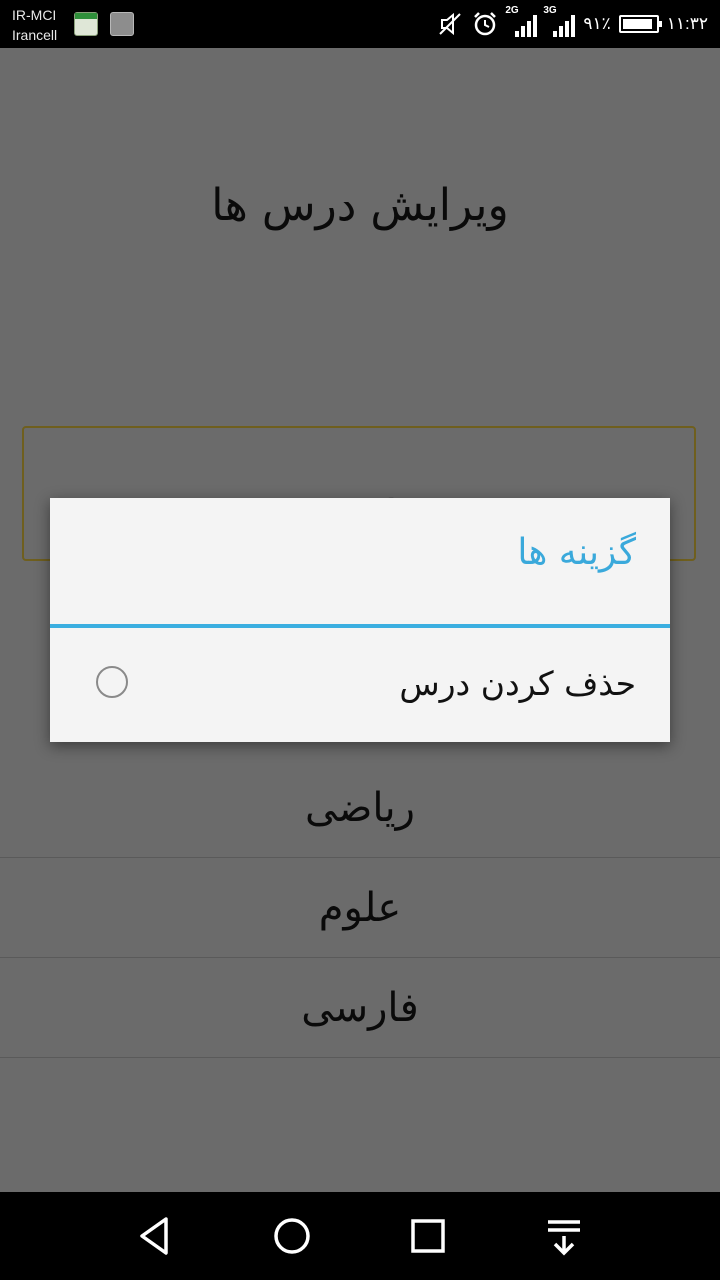  I want to click on recents-icon, so click(428, 1236).